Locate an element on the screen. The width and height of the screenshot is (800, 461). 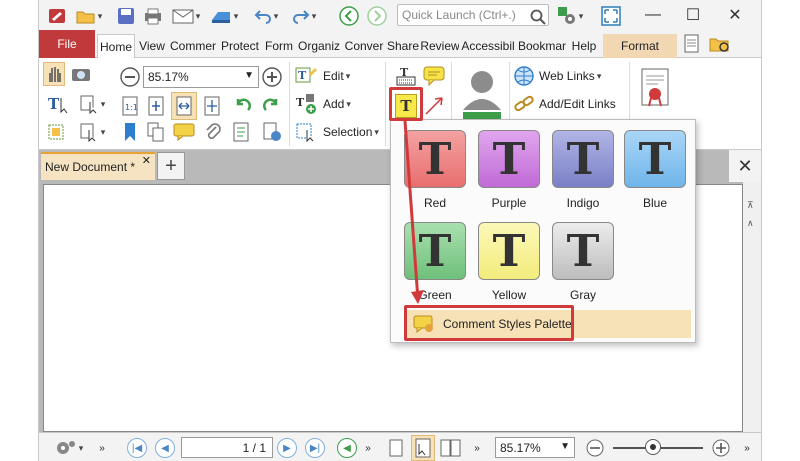
style-swatch: T is located at coordinates (655, 159).